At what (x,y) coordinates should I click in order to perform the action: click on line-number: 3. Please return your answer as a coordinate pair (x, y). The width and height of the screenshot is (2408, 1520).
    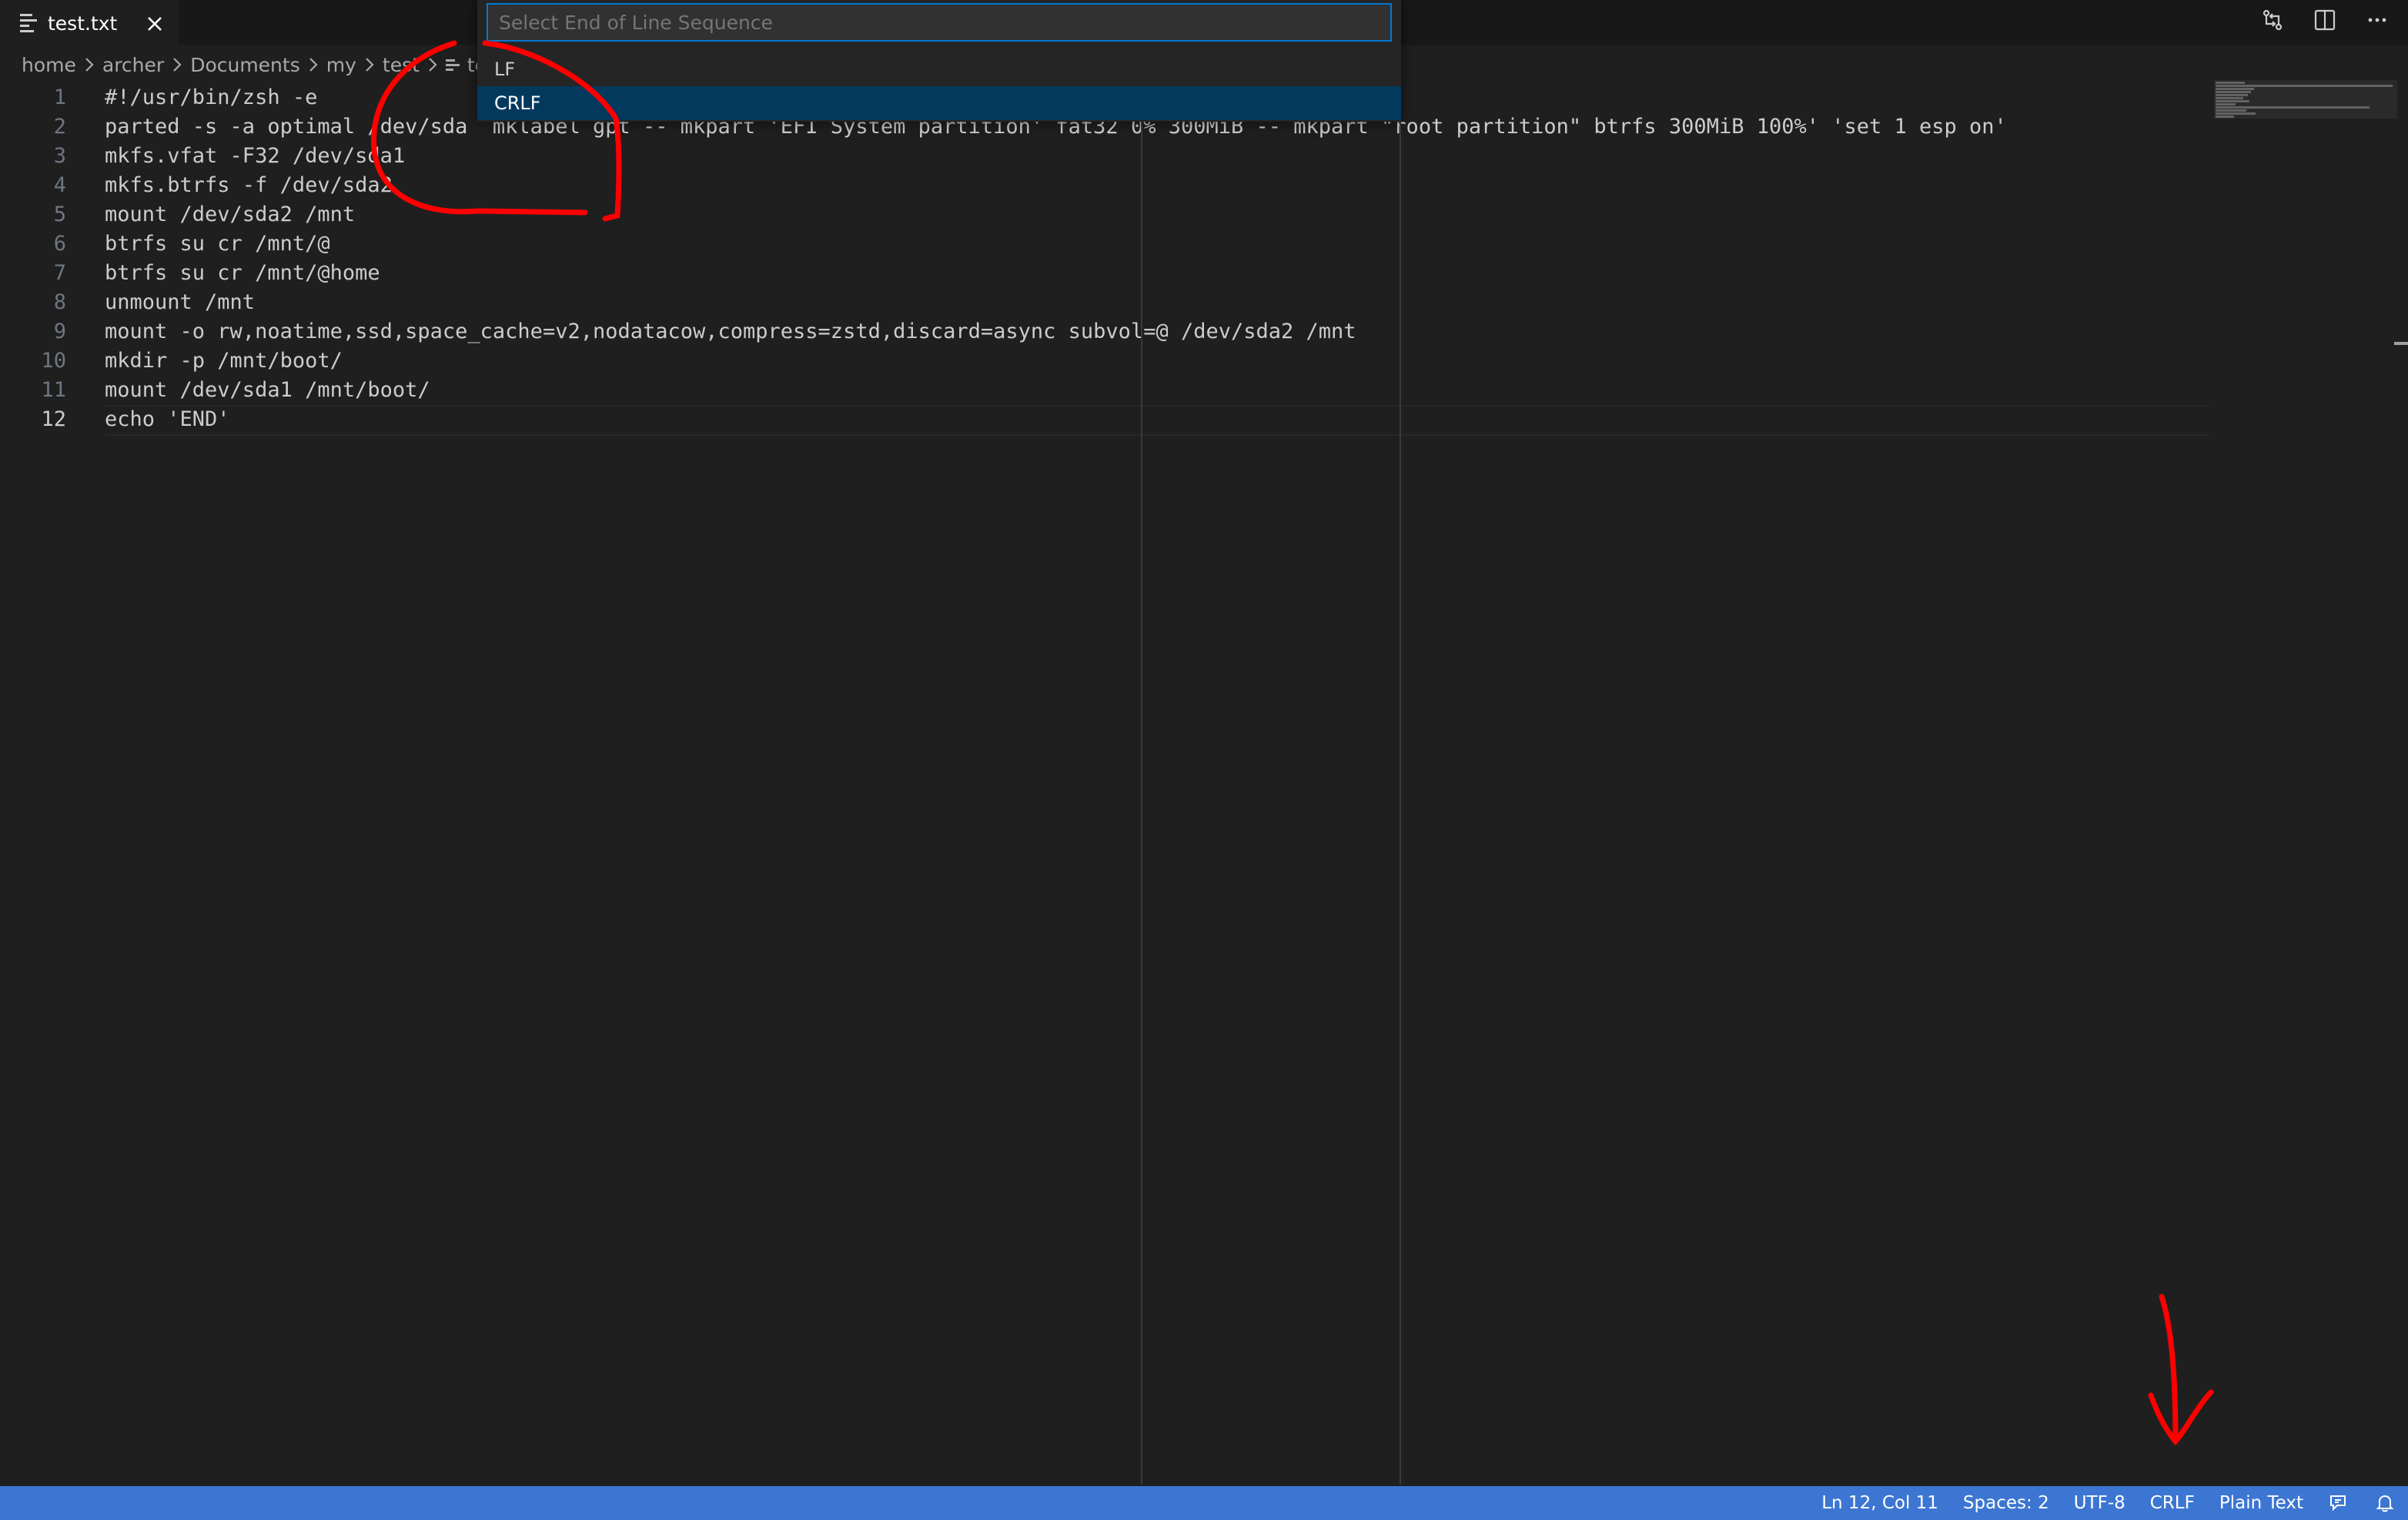
    Looking at the image, I should click on (59, 156).